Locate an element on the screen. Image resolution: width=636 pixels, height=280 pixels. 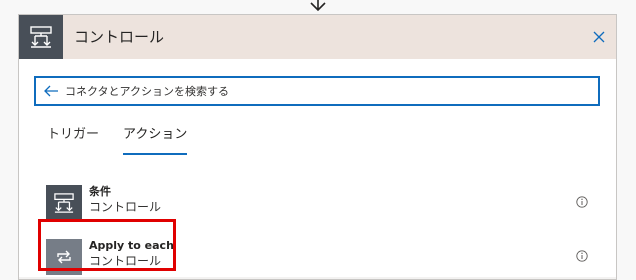
close-button is located at coordinates (599, 37).